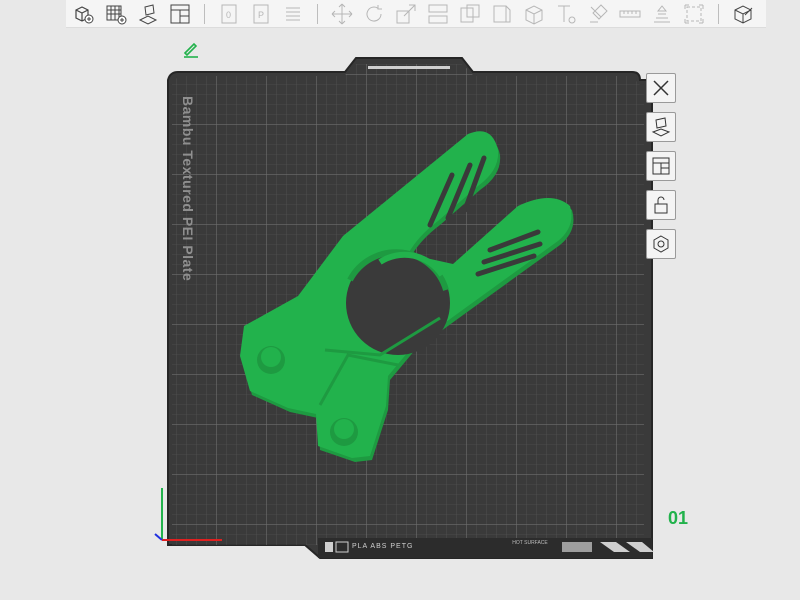  I want to click on hot-surface-label: HOT SURFACE, so click(530, 543).